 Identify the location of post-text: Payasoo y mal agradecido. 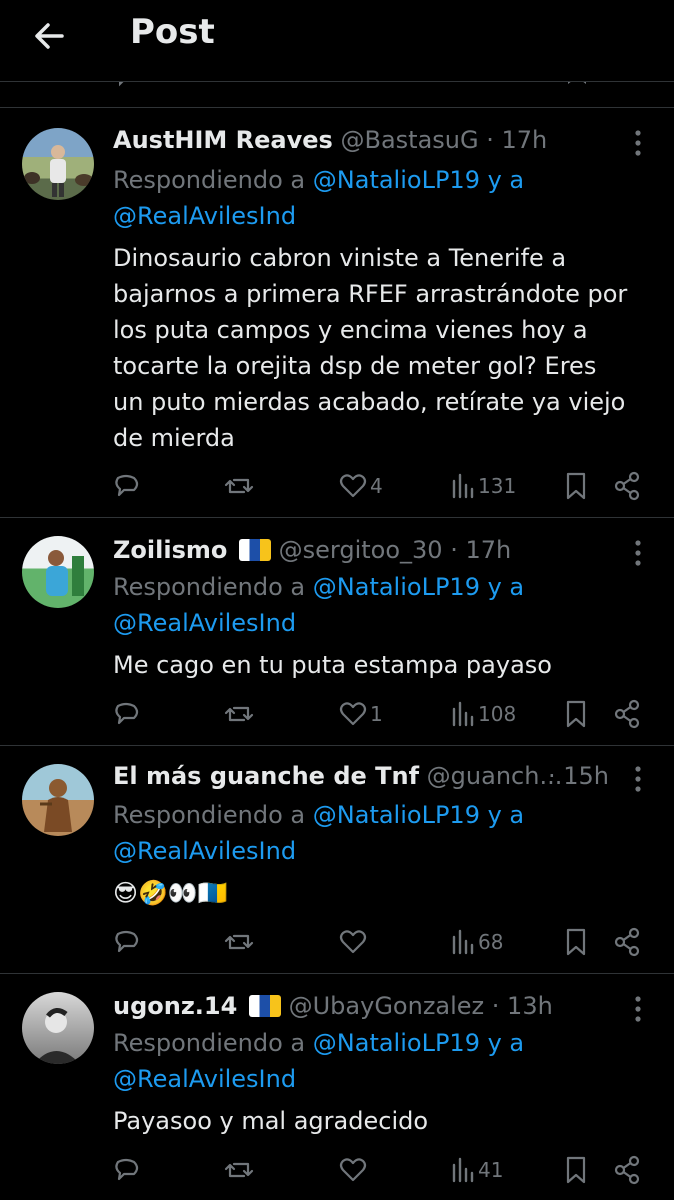
(271, 1121).